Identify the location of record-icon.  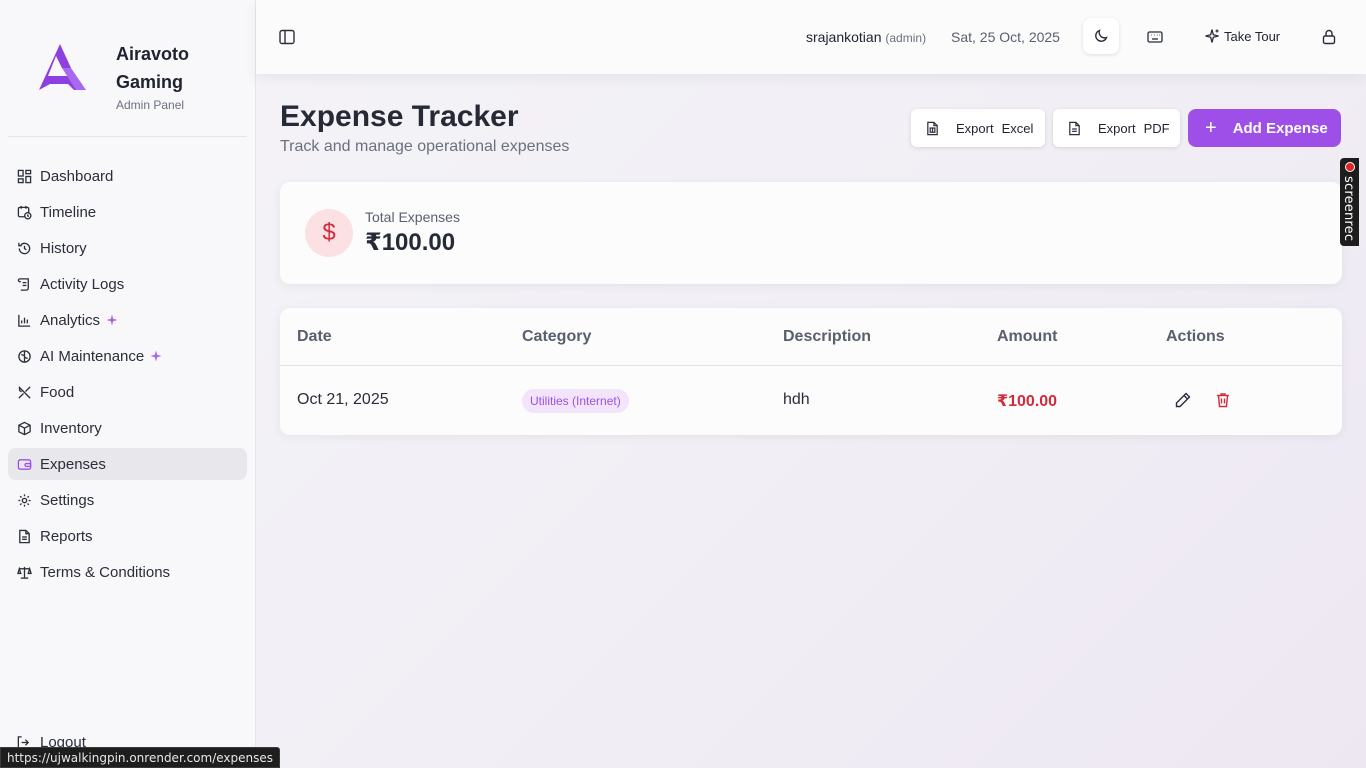
(1350, 167).